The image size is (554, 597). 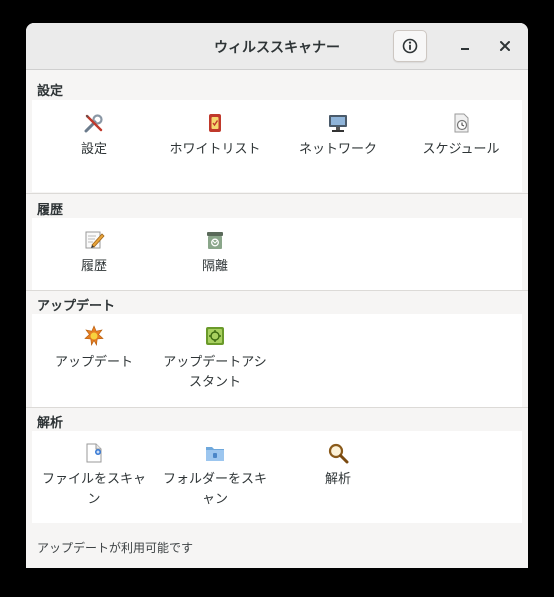 I want to click on info-icon, so click(x=410, y=46).